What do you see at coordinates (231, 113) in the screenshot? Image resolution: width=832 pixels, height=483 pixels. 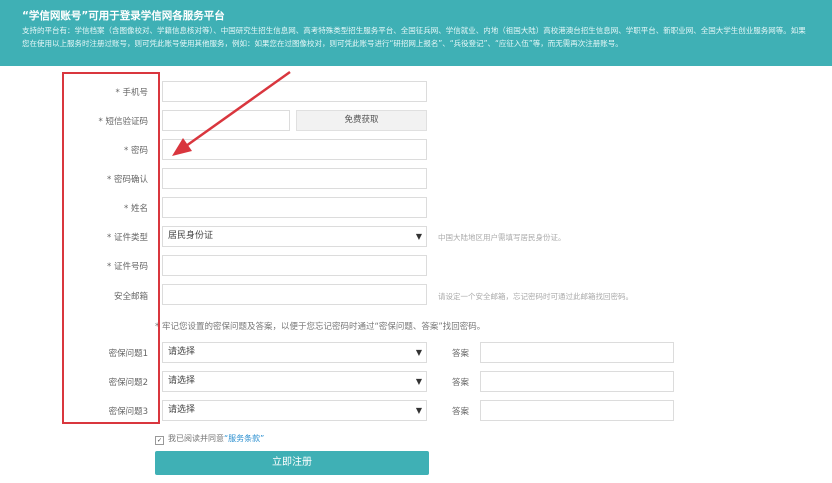 I see `annotation-arrow-icon` at bounding box center [231, 113].